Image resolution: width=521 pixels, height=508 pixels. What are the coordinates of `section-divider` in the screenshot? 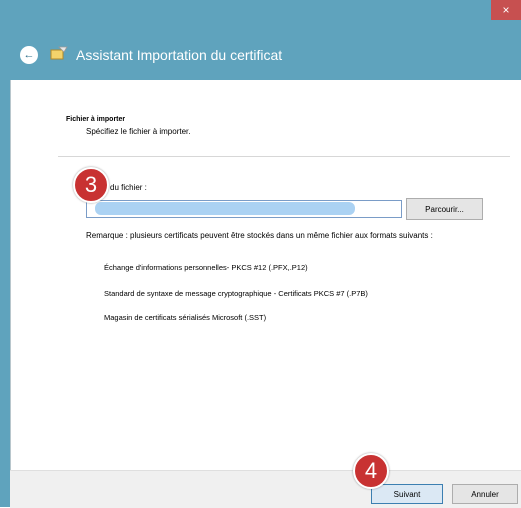 It's located at (284, 156).